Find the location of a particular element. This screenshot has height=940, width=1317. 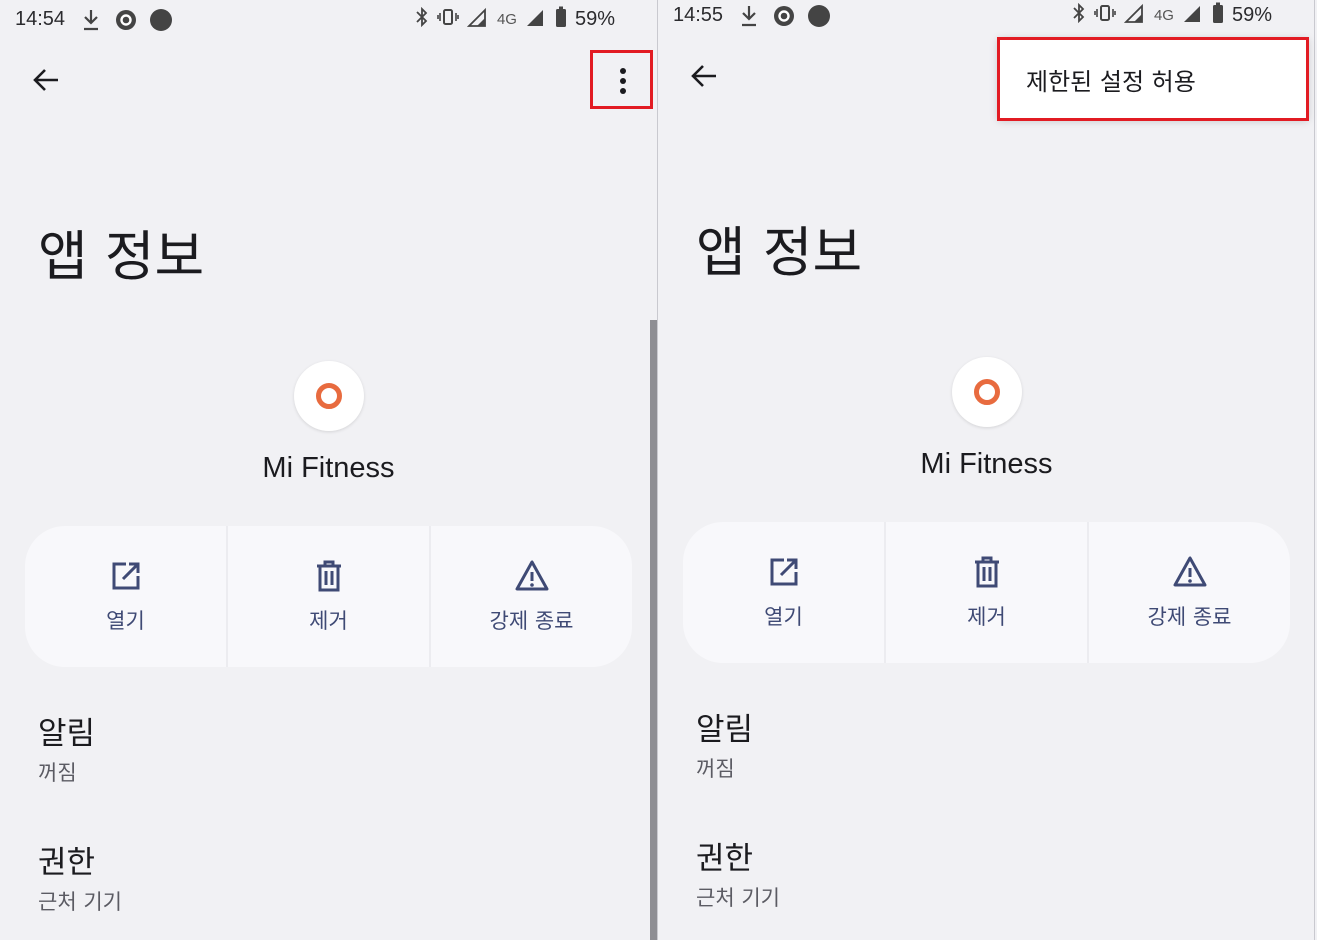

status-bar: 14:54 4G 59% is located at coordinates (328, 20).